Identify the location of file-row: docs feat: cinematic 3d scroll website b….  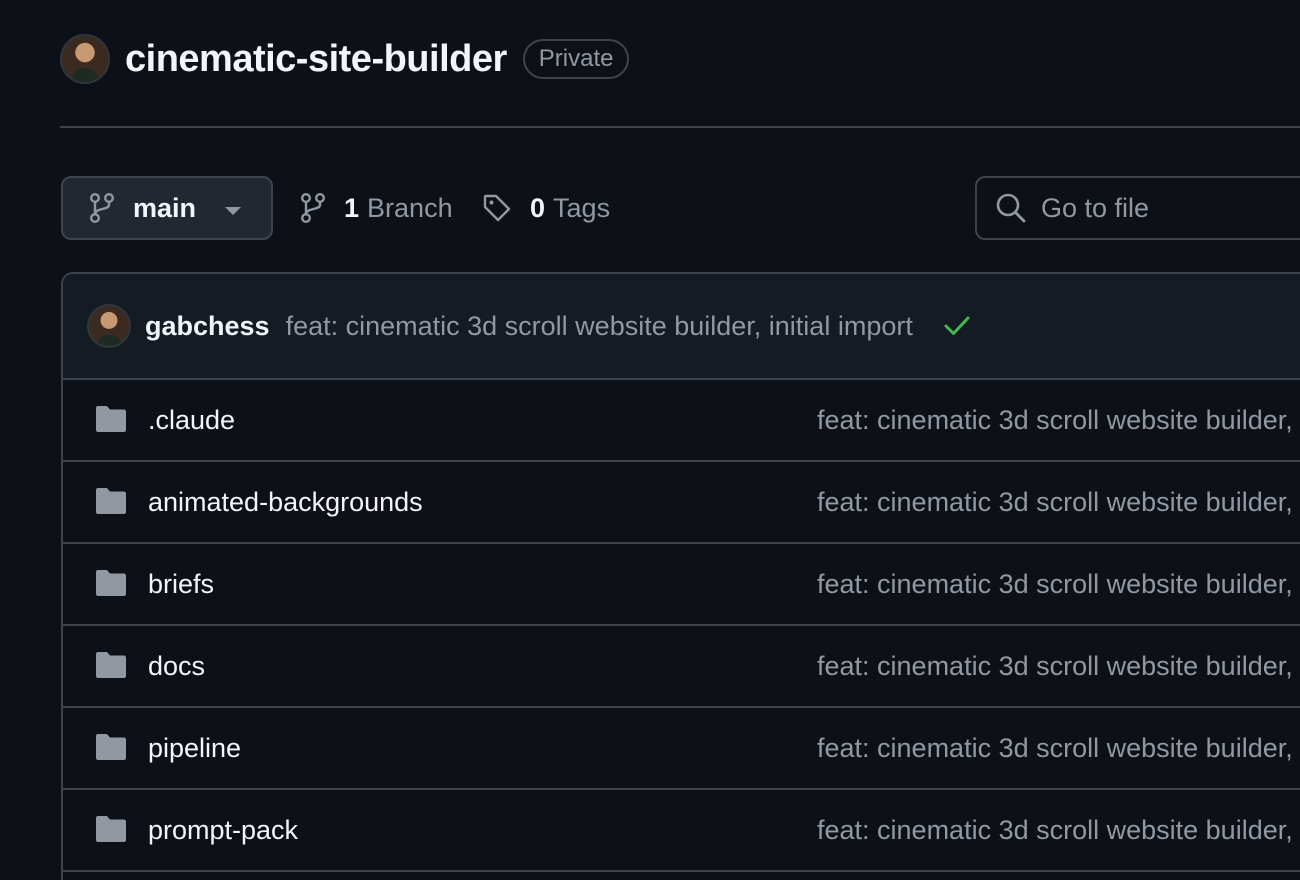
(681, 667).